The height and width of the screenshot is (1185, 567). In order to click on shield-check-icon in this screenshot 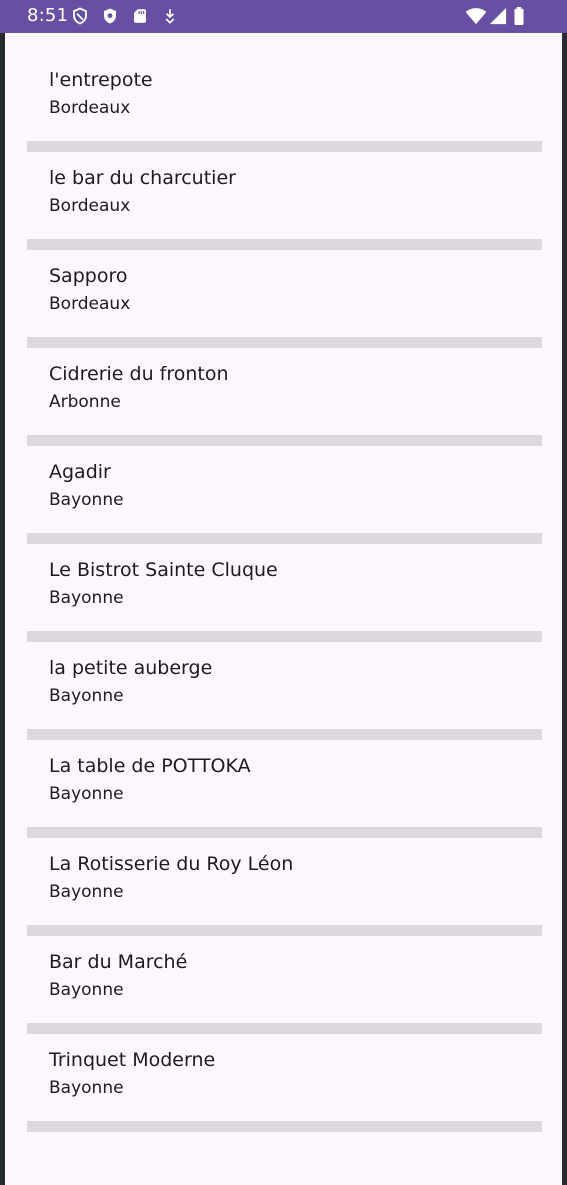, I will do `click(110, 16)`.